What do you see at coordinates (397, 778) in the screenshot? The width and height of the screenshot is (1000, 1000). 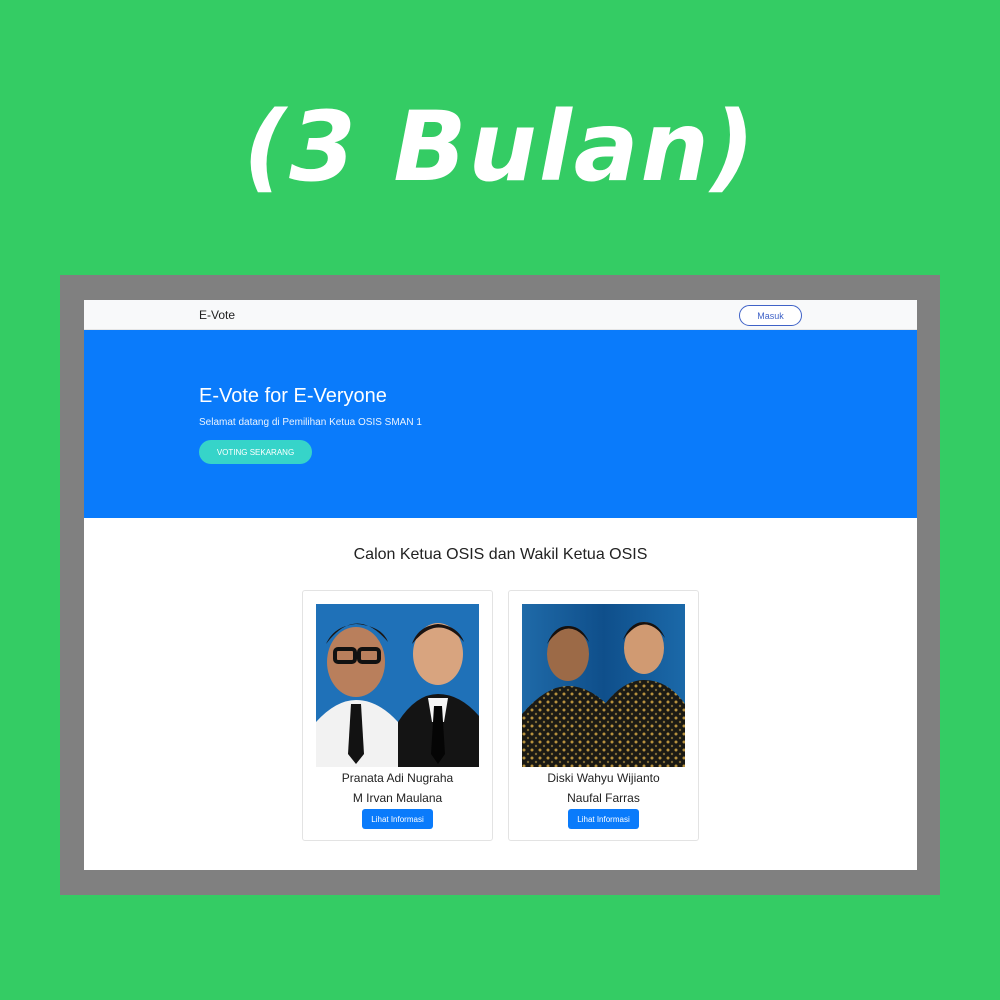 I see `candidate-ketua-name: Pranata Adi Nugraha` at bounding box center [397, 778].